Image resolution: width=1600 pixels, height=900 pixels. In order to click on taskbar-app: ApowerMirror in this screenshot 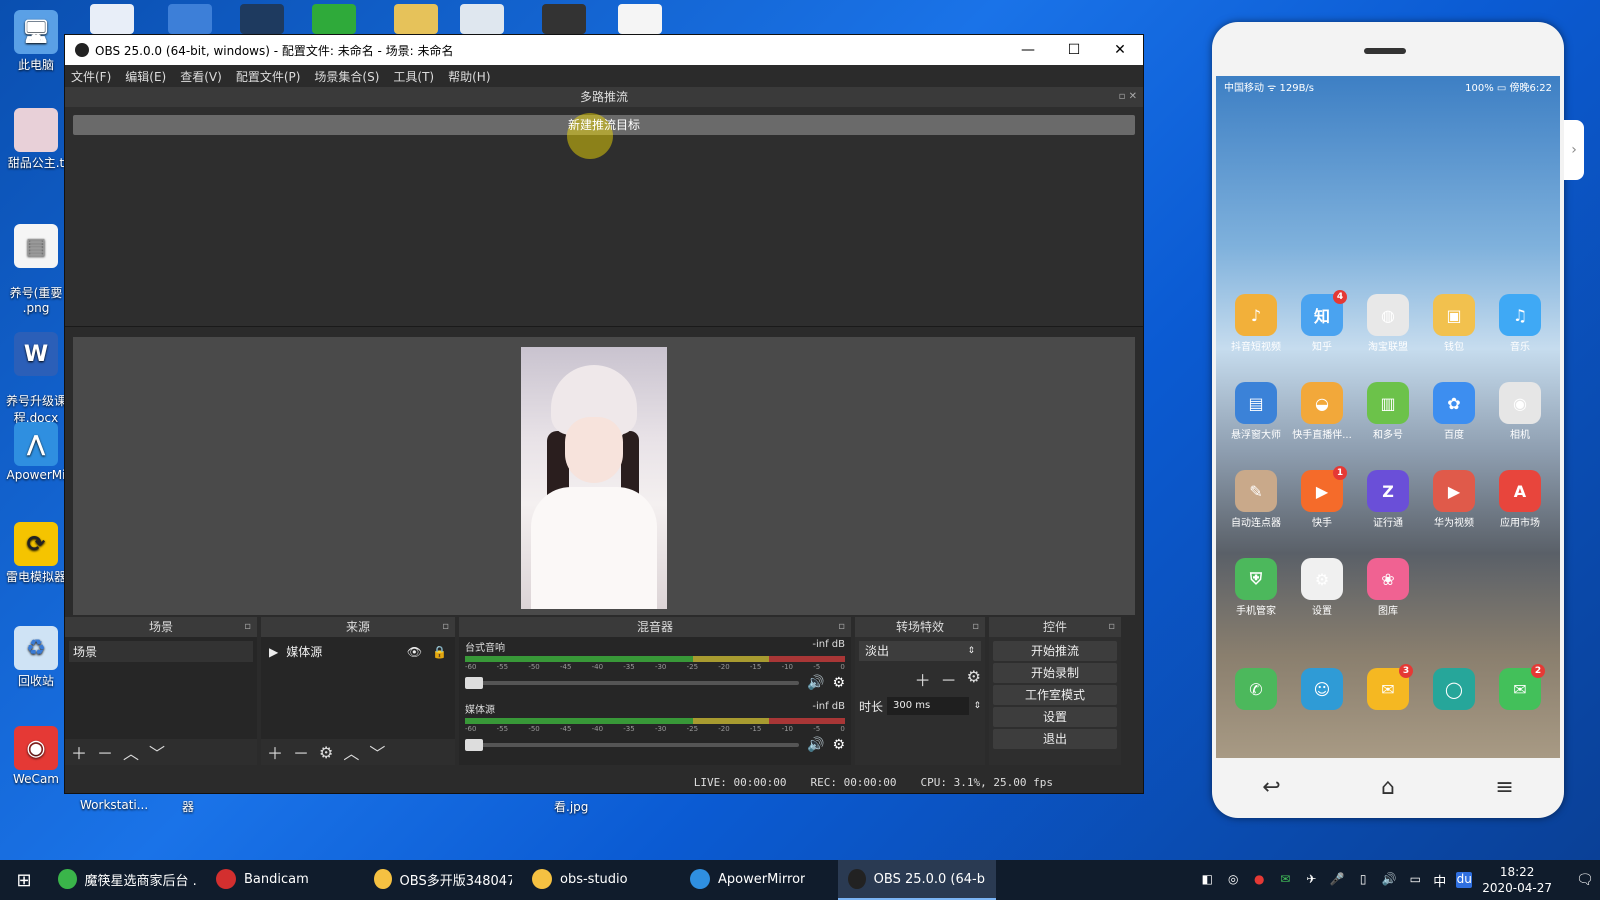, I will do `click(759, 880)`.